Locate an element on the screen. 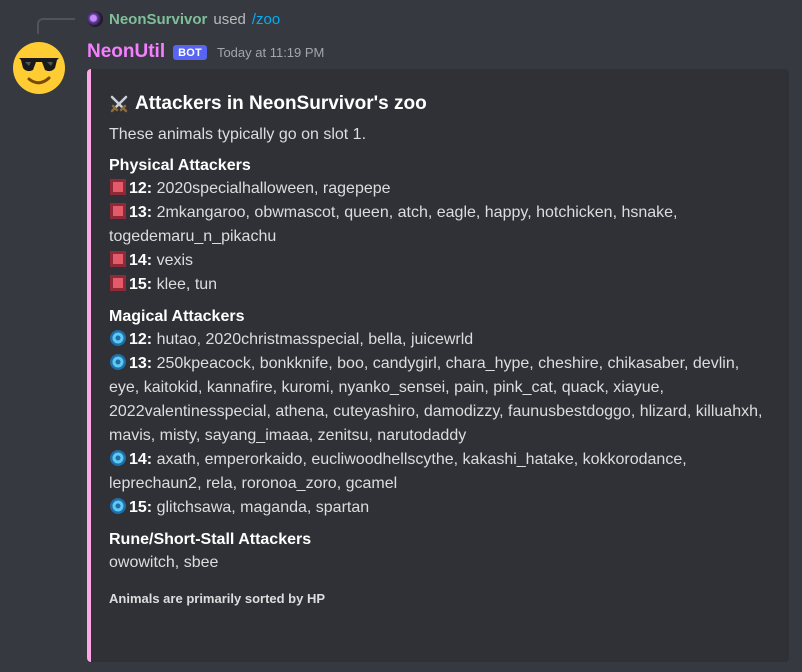 This screenshot has width=802, height=672. list-item: 14: vexis is located at coordinates (441, 261).